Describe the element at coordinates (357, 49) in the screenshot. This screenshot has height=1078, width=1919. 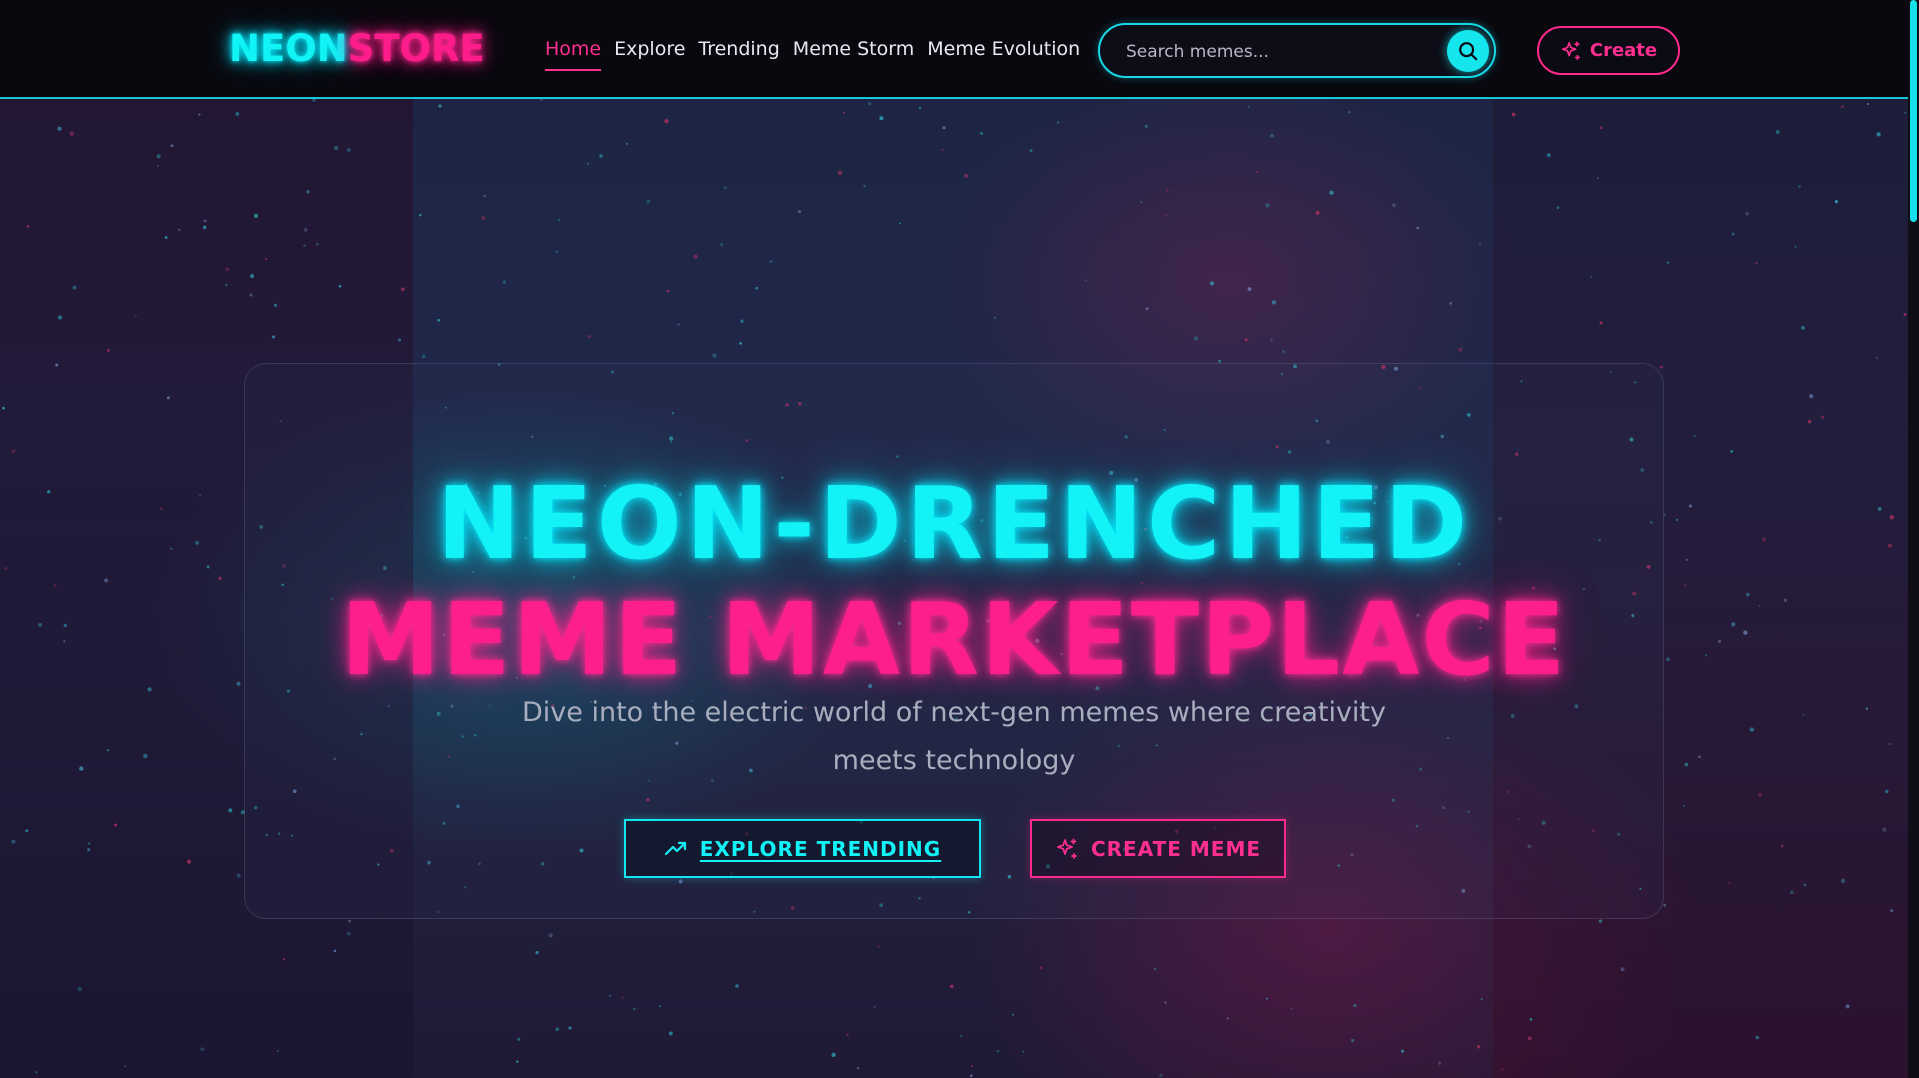
I see `brand-logo: NEONSTORE` at that location.